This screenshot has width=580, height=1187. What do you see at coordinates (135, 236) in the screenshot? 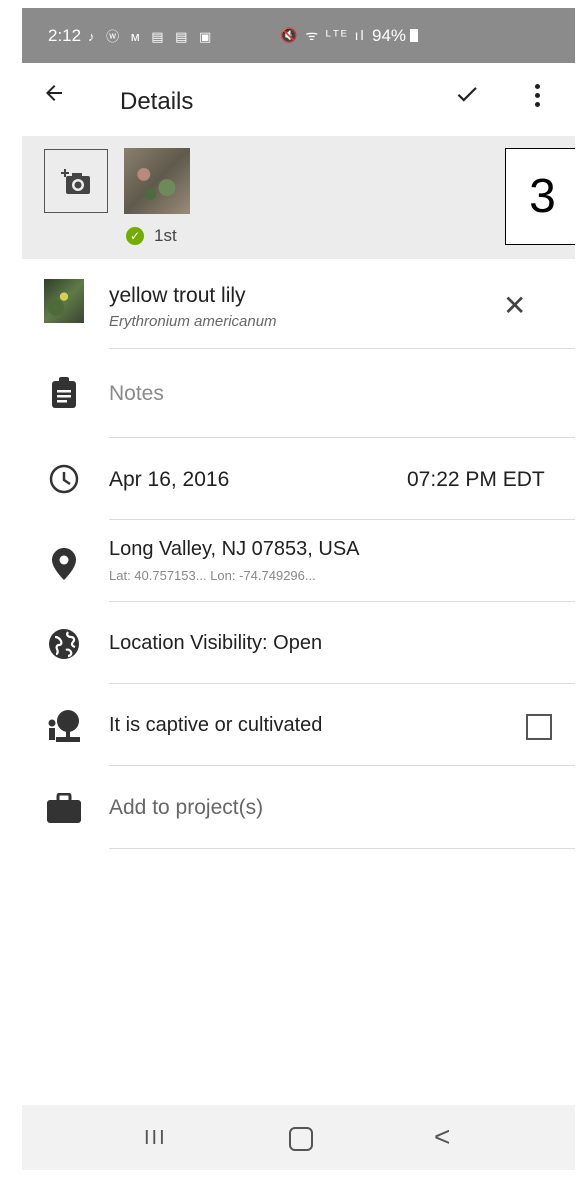
I see `check-circle-icon: ✓` at bounding box center [135, 236].